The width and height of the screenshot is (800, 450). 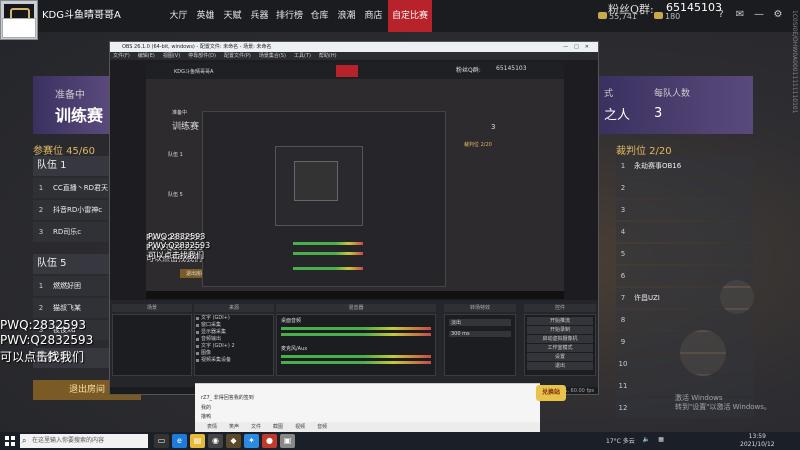 I want to click on team-member-row: 1 CC直播丶RD君天, so click(x=71, y=188).